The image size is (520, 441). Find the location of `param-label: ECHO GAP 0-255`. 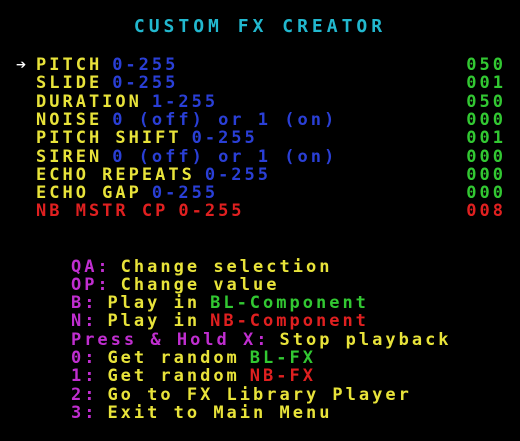

param-label: ECHO GAP 0-255 is located at coordinates (127, 193).